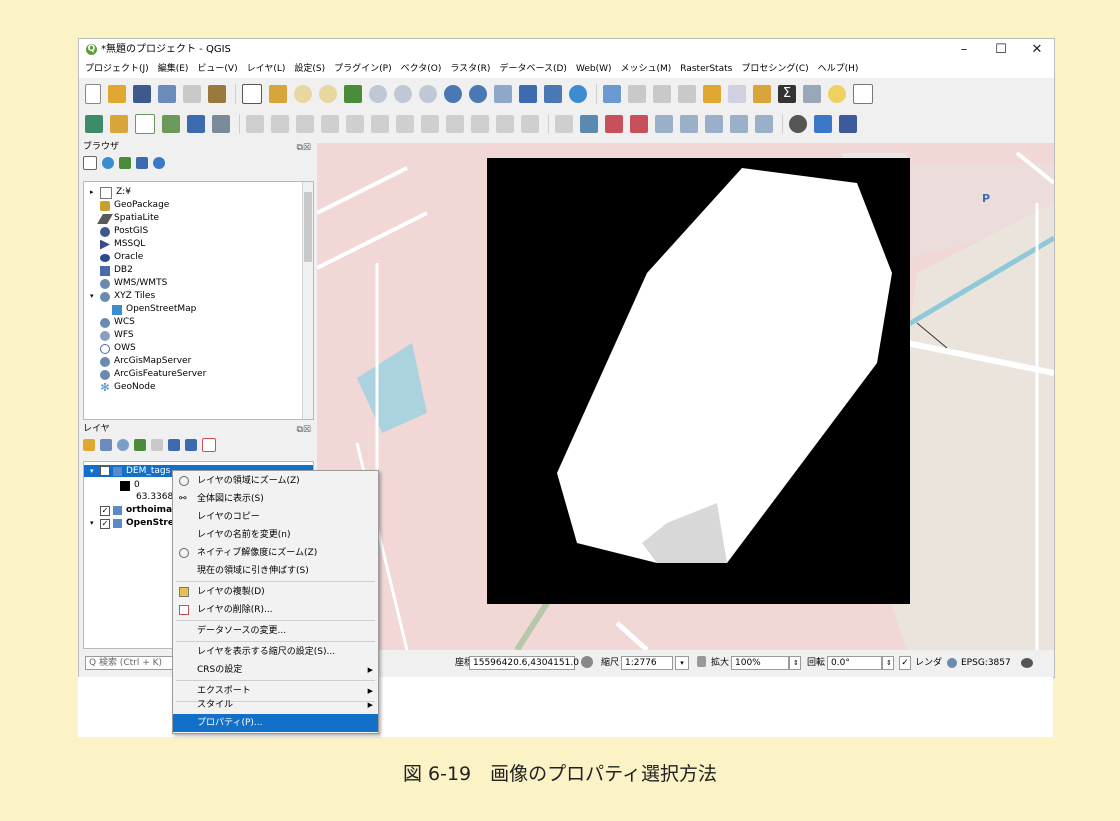 The image size is (1120, 821). Describe the element at coordinates (217, 94) in the screenshot. I see `layout-manager-icon` at that location.